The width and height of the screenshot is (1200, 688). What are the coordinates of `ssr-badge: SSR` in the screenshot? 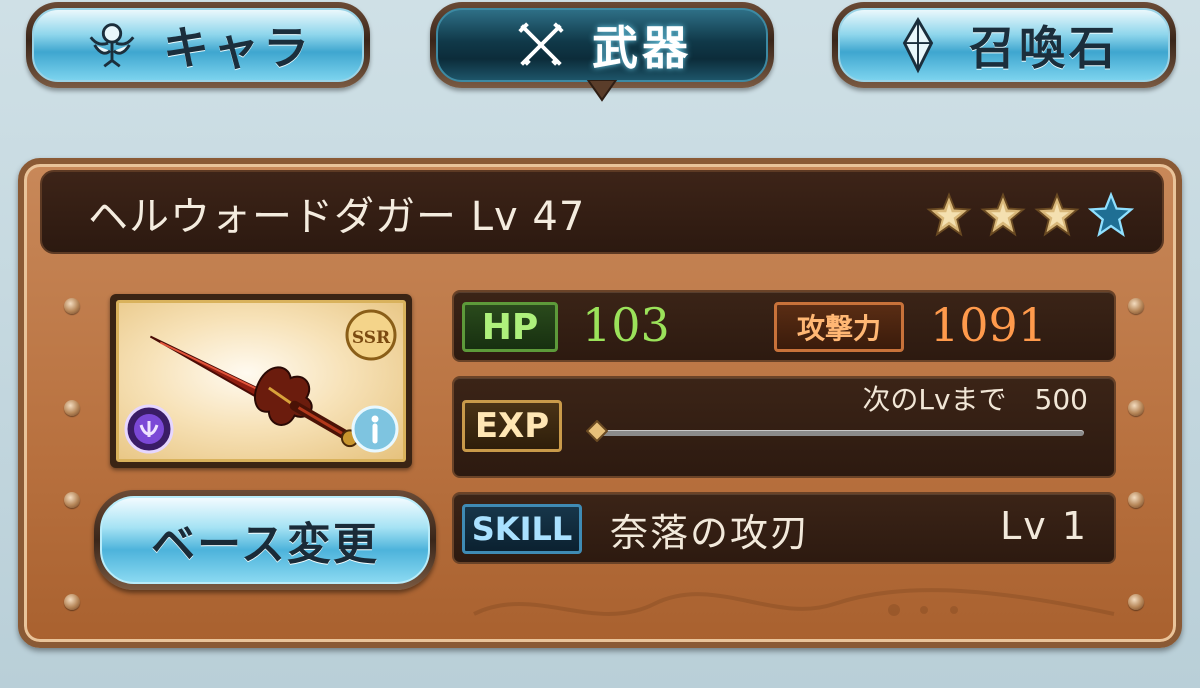 It's located at (371, 335).